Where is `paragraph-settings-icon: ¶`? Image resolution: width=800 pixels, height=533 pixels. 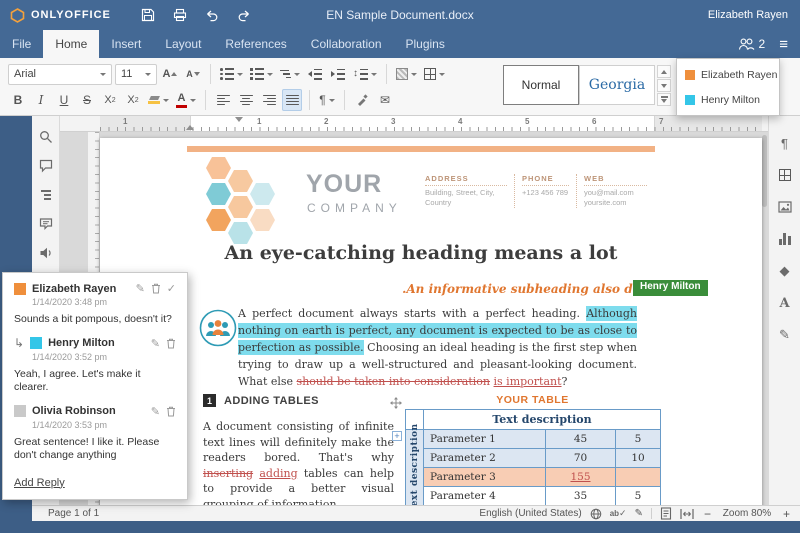
paragraph-settings-icon: ¶ is located at coordinates (785, 143).